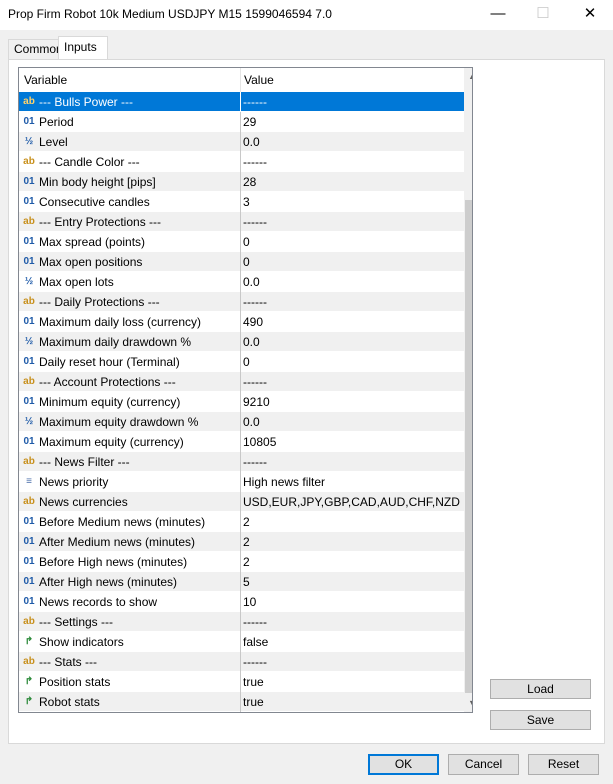 Image resolution: width=613 pixels, height=784 pixels. I want to click on grid-header: Variable Value, so click(241, 80).